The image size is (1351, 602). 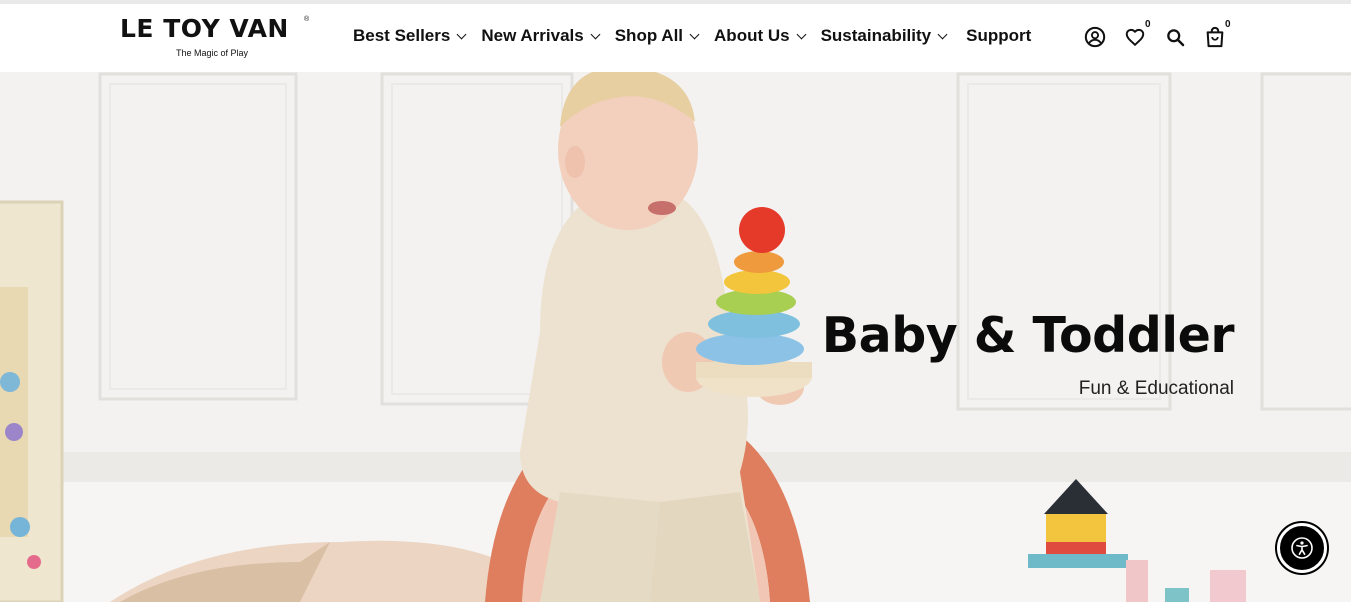 What do you see at coordinates (1215, 37) in the screenshot?
I see `shopping-bag-icon` at bounding box center [1215, 37].